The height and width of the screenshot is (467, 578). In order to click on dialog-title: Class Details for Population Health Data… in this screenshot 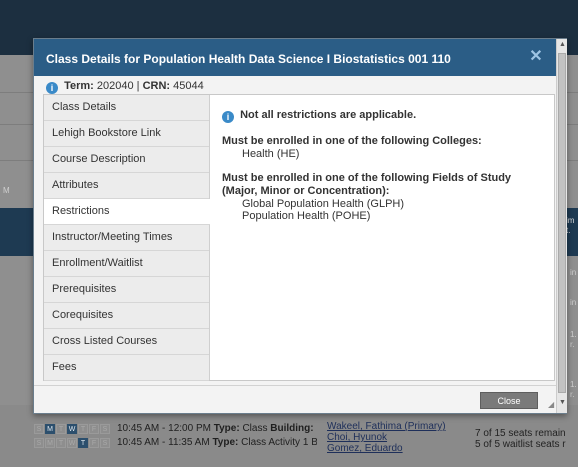, I will do `click(248, 59)`.